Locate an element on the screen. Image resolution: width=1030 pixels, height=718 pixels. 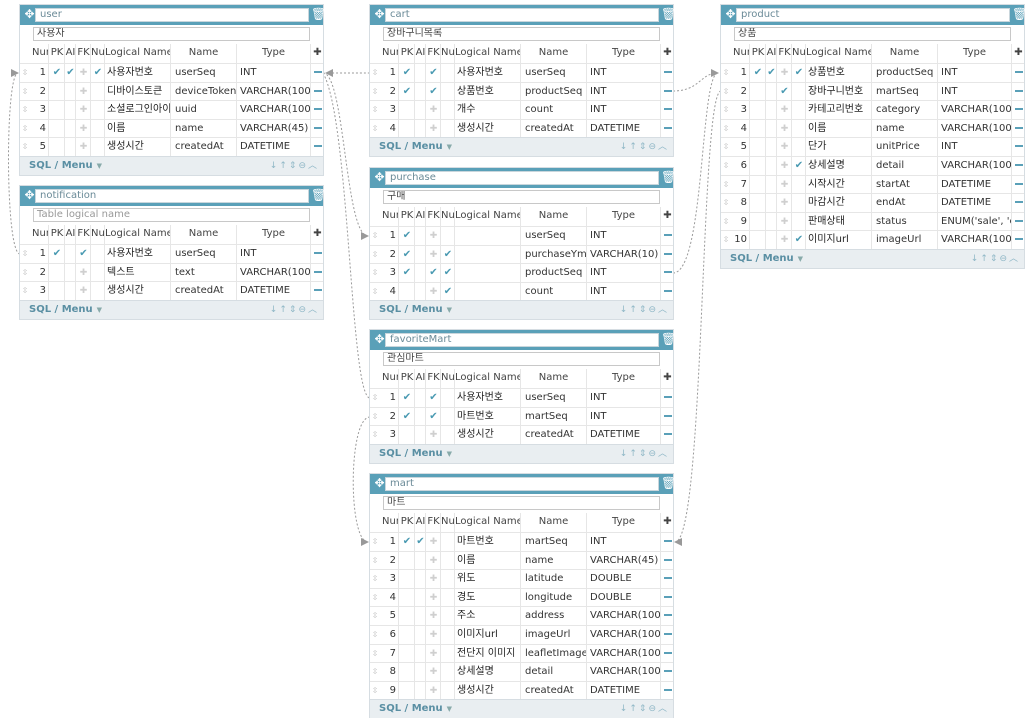
column-name: count is located at coordinates (553, 291).